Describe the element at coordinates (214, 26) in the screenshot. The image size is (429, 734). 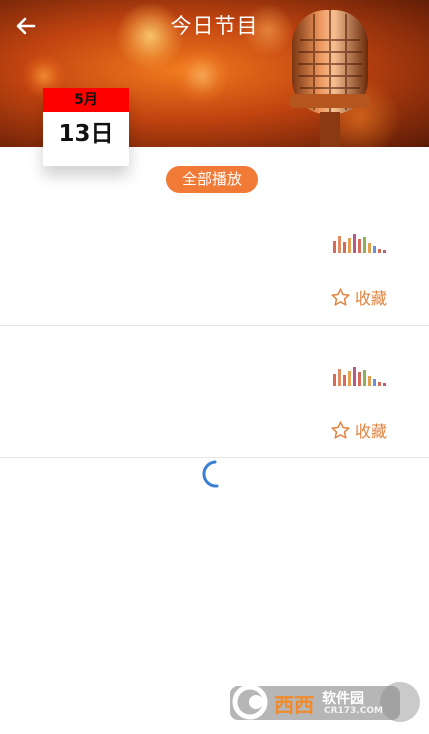
I see `page-title: 今日节目` at that location.